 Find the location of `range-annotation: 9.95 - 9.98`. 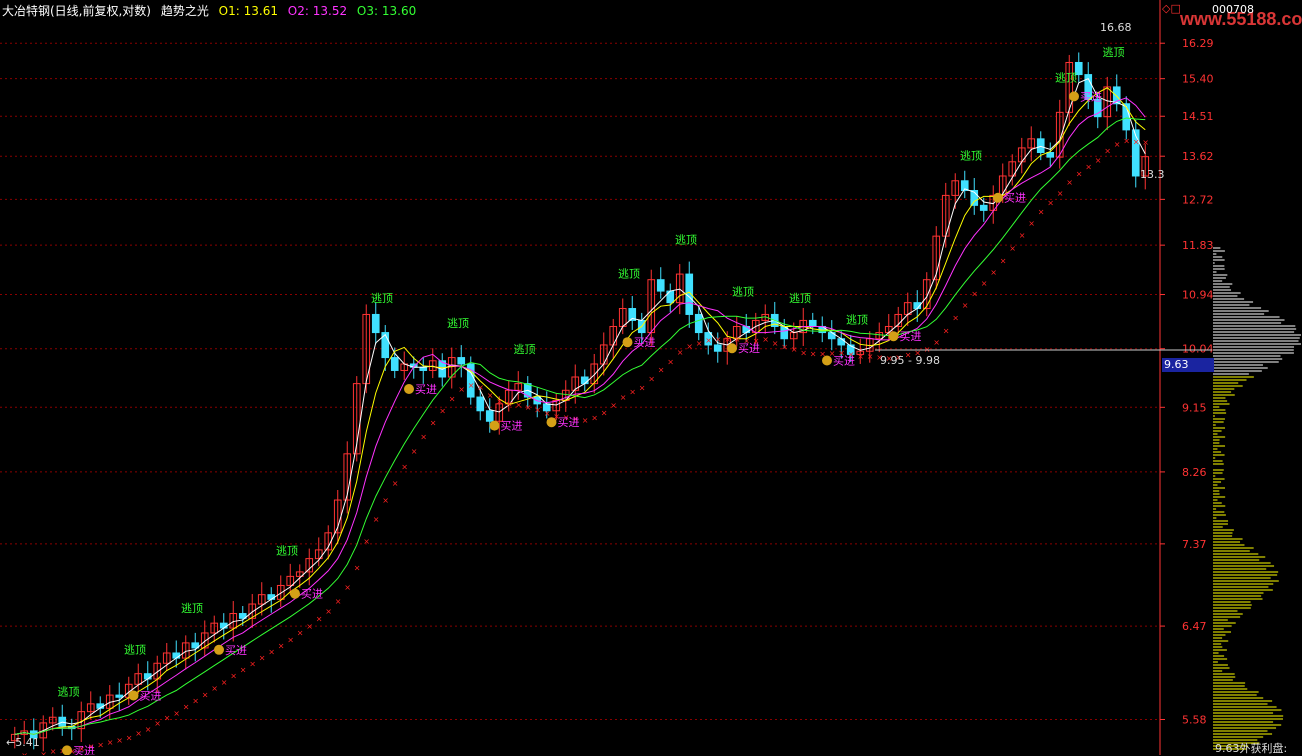

range-annotation: 9.95 - 9.98 is located at coordinates (910, 360).